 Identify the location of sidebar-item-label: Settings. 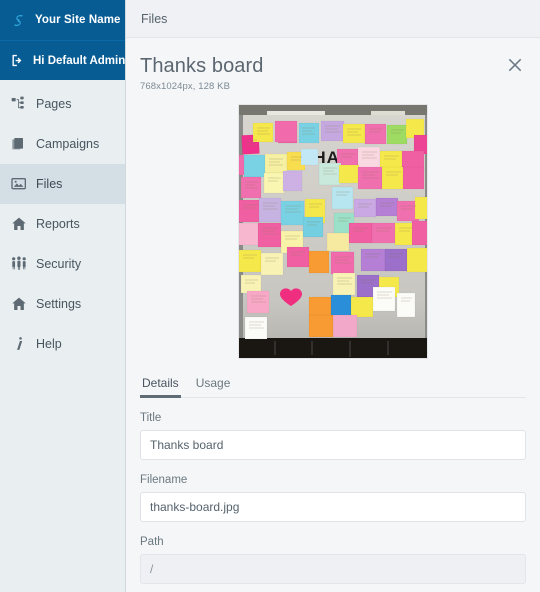
(59, 304).